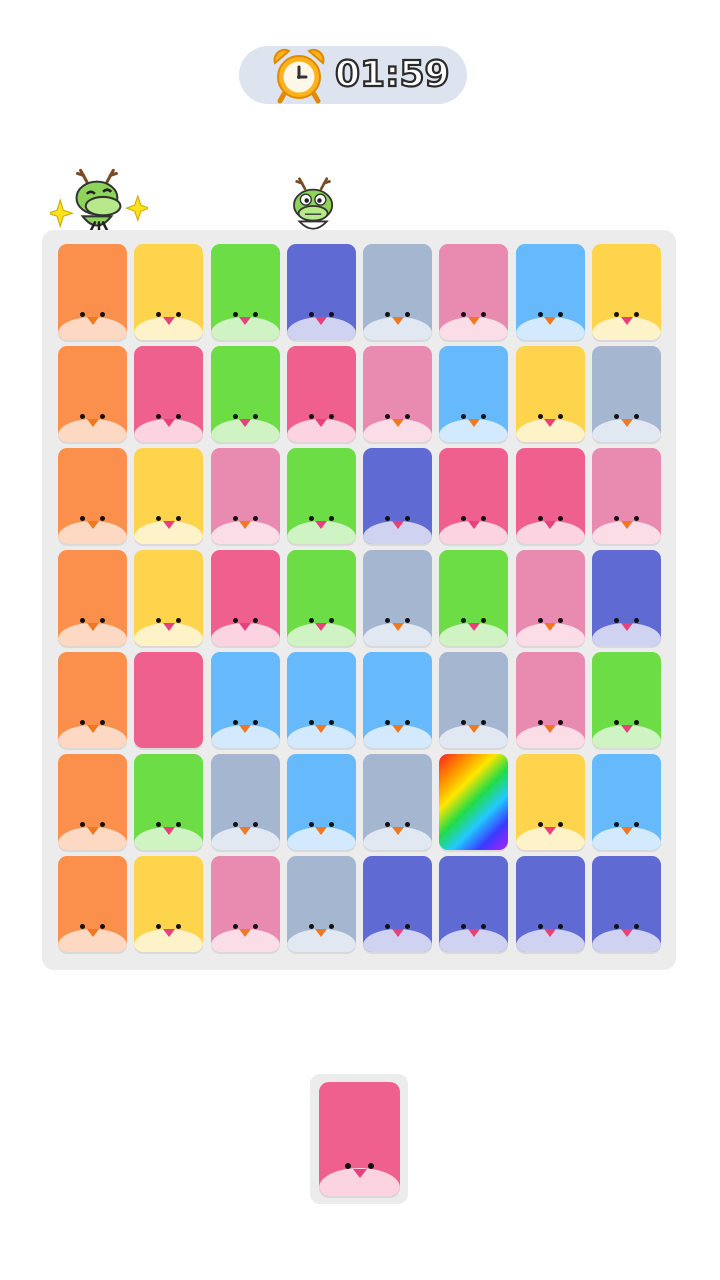 The image size is (720, 1280). Describe the element at coordinates (99, 200) in the screenshot. I see `dragon-icon` at that location.